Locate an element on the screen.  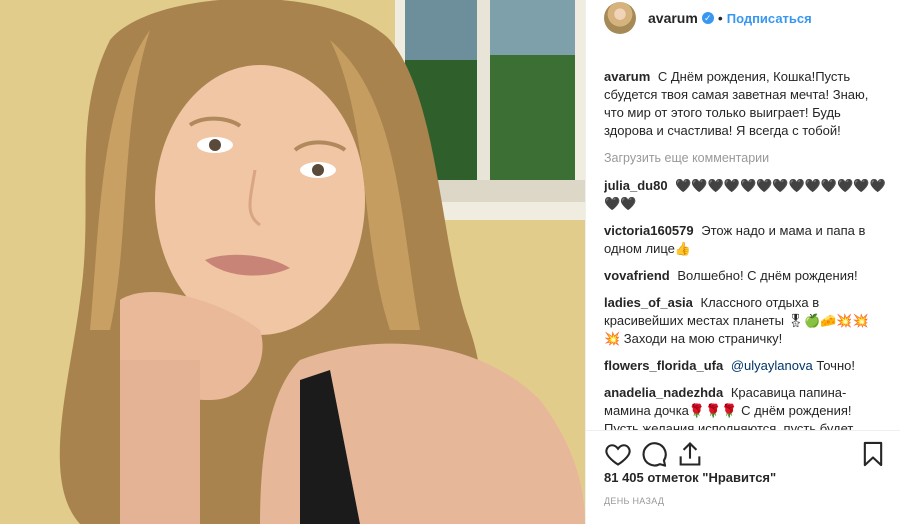
comment-username: vovafriend is located at coordinates (637, 275).